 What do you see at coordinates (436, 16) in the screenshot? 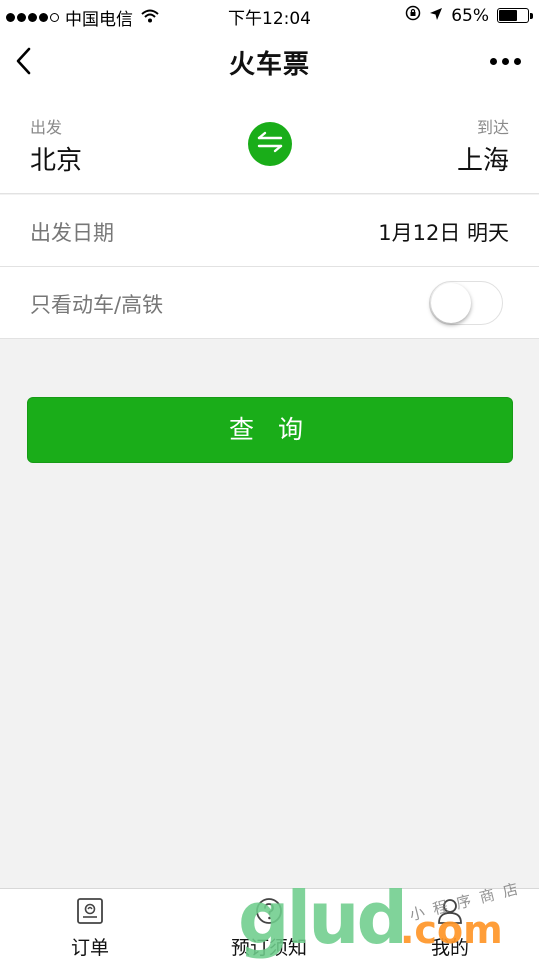
I see `location-arrow-icon` at bounding box center [436, 16].